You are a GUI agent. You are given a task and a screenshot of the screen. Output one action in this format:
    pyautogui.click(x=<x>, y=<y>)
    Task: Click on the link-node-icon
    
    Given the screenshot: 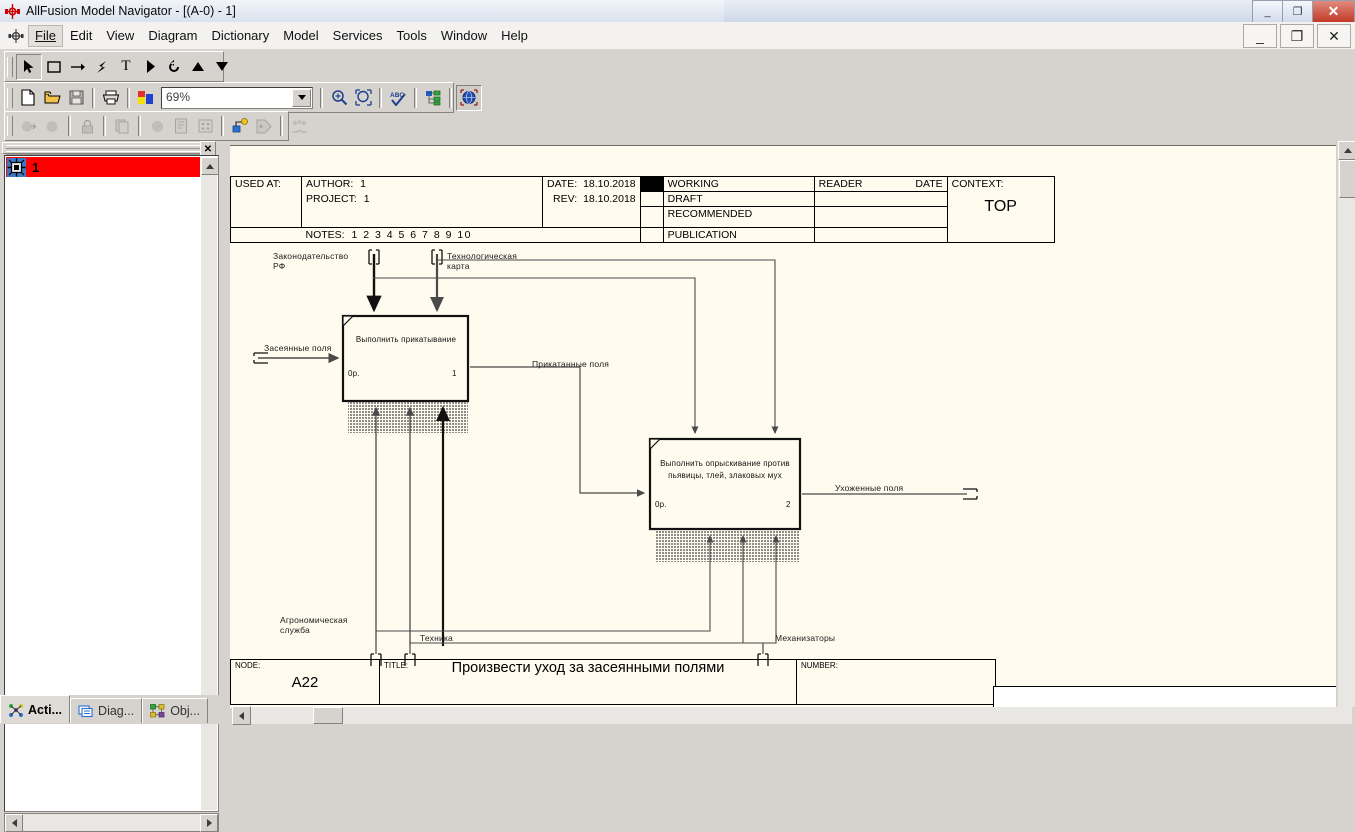 What is the action you would take?
    pyautogui.click(x=240, y=126)
    